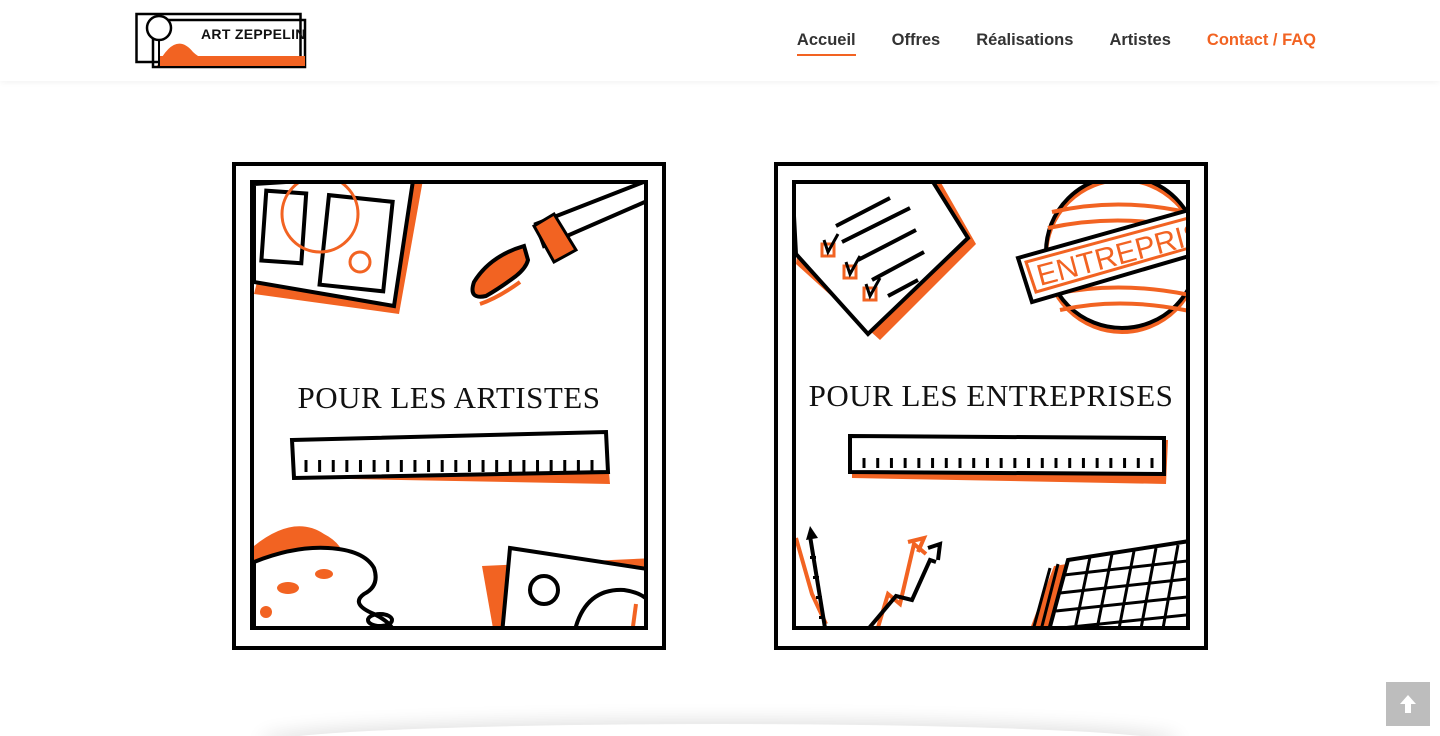  What do you see at coordinates (720, 730) in the screenshot?
I see `bottom-section-shadow` at bounding box center [720, 730].